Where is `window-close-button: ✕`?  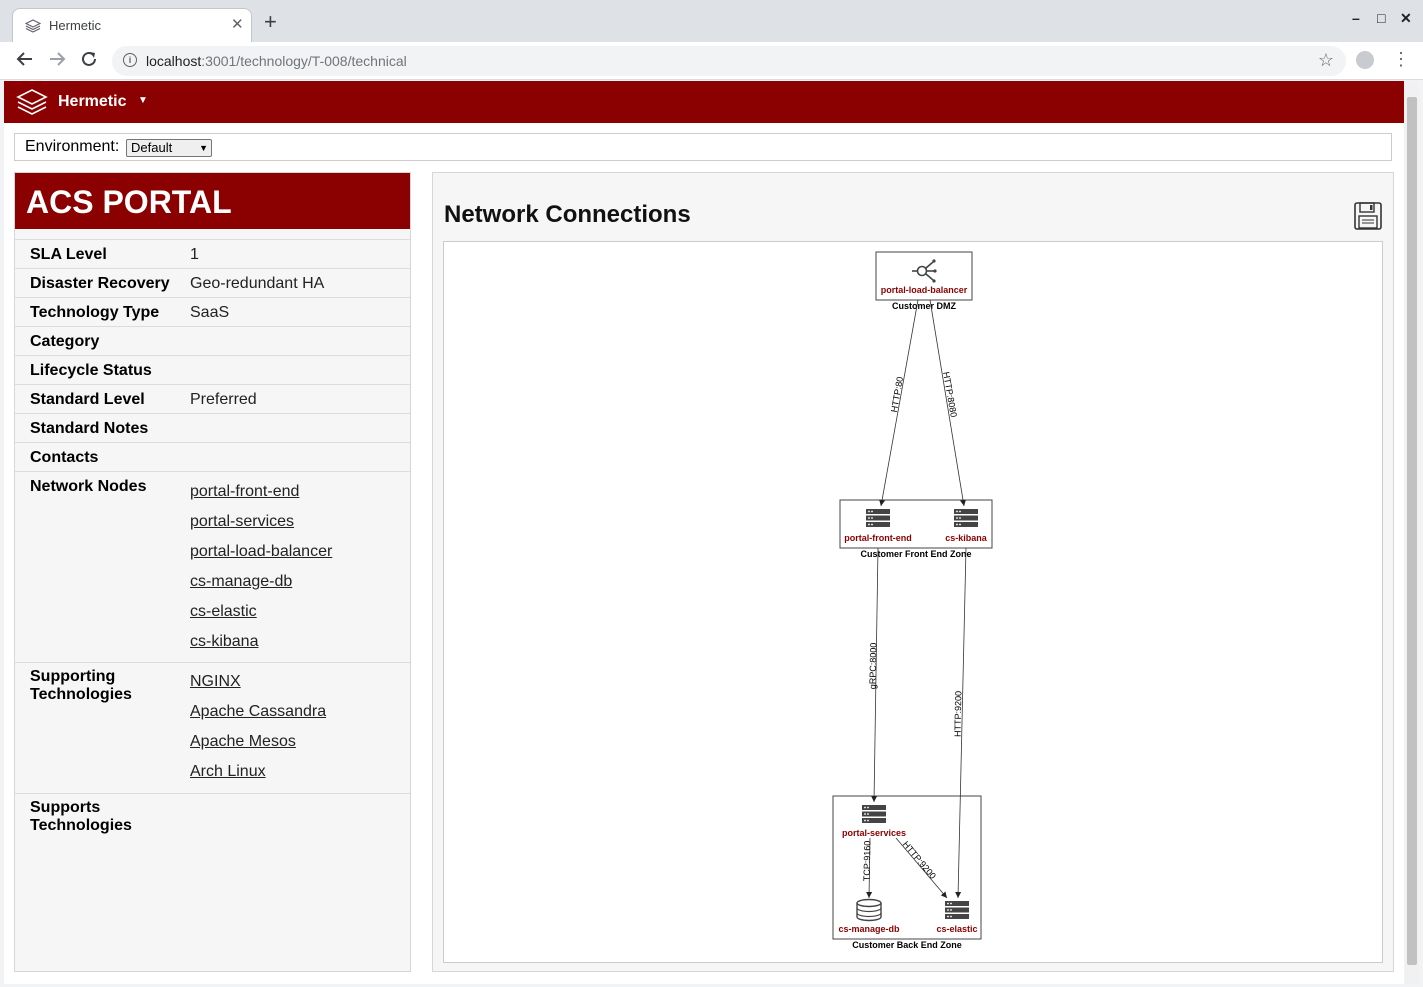 window-close-button: ✕ is located at coordinates (1406, 18).